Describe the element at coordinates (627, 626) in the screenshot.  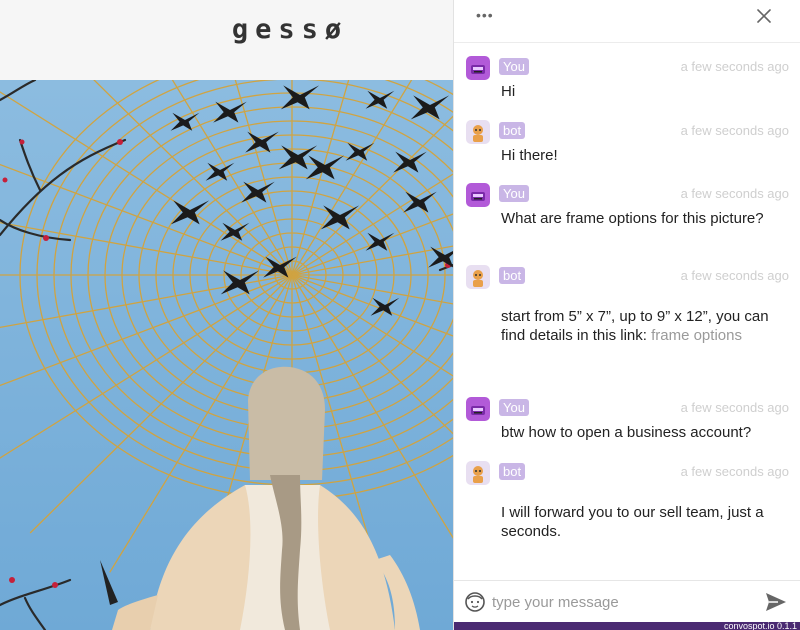
I see `powered-by-footer: convospot.io 0.1.1` at that location.